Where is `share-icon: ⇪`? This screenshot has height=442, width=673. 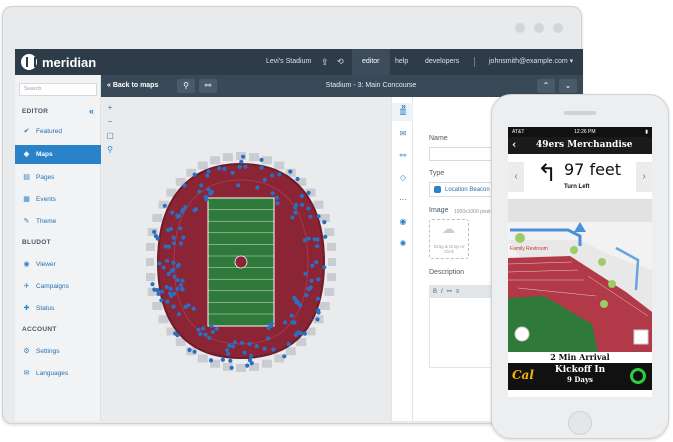
share-icon: ⇪ is located at coordinates (325, 62).